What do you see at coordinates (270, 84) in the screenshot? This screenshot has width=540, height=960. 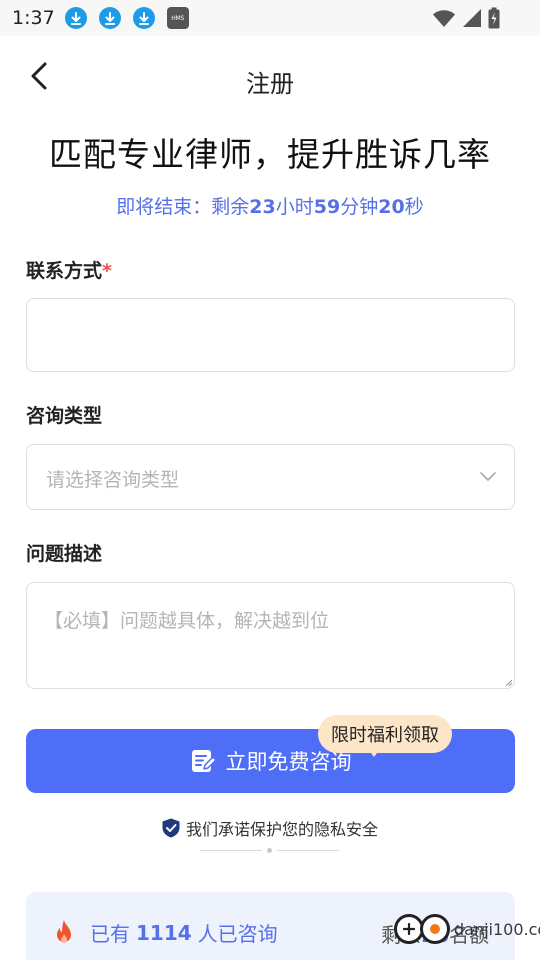 I see `page-title: 注册` at bounding box center [270, 84].